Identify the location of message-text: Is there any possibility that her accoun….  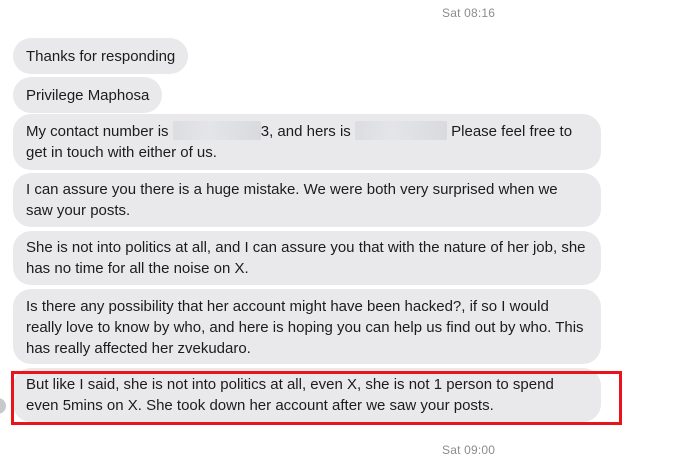
(305, 327).